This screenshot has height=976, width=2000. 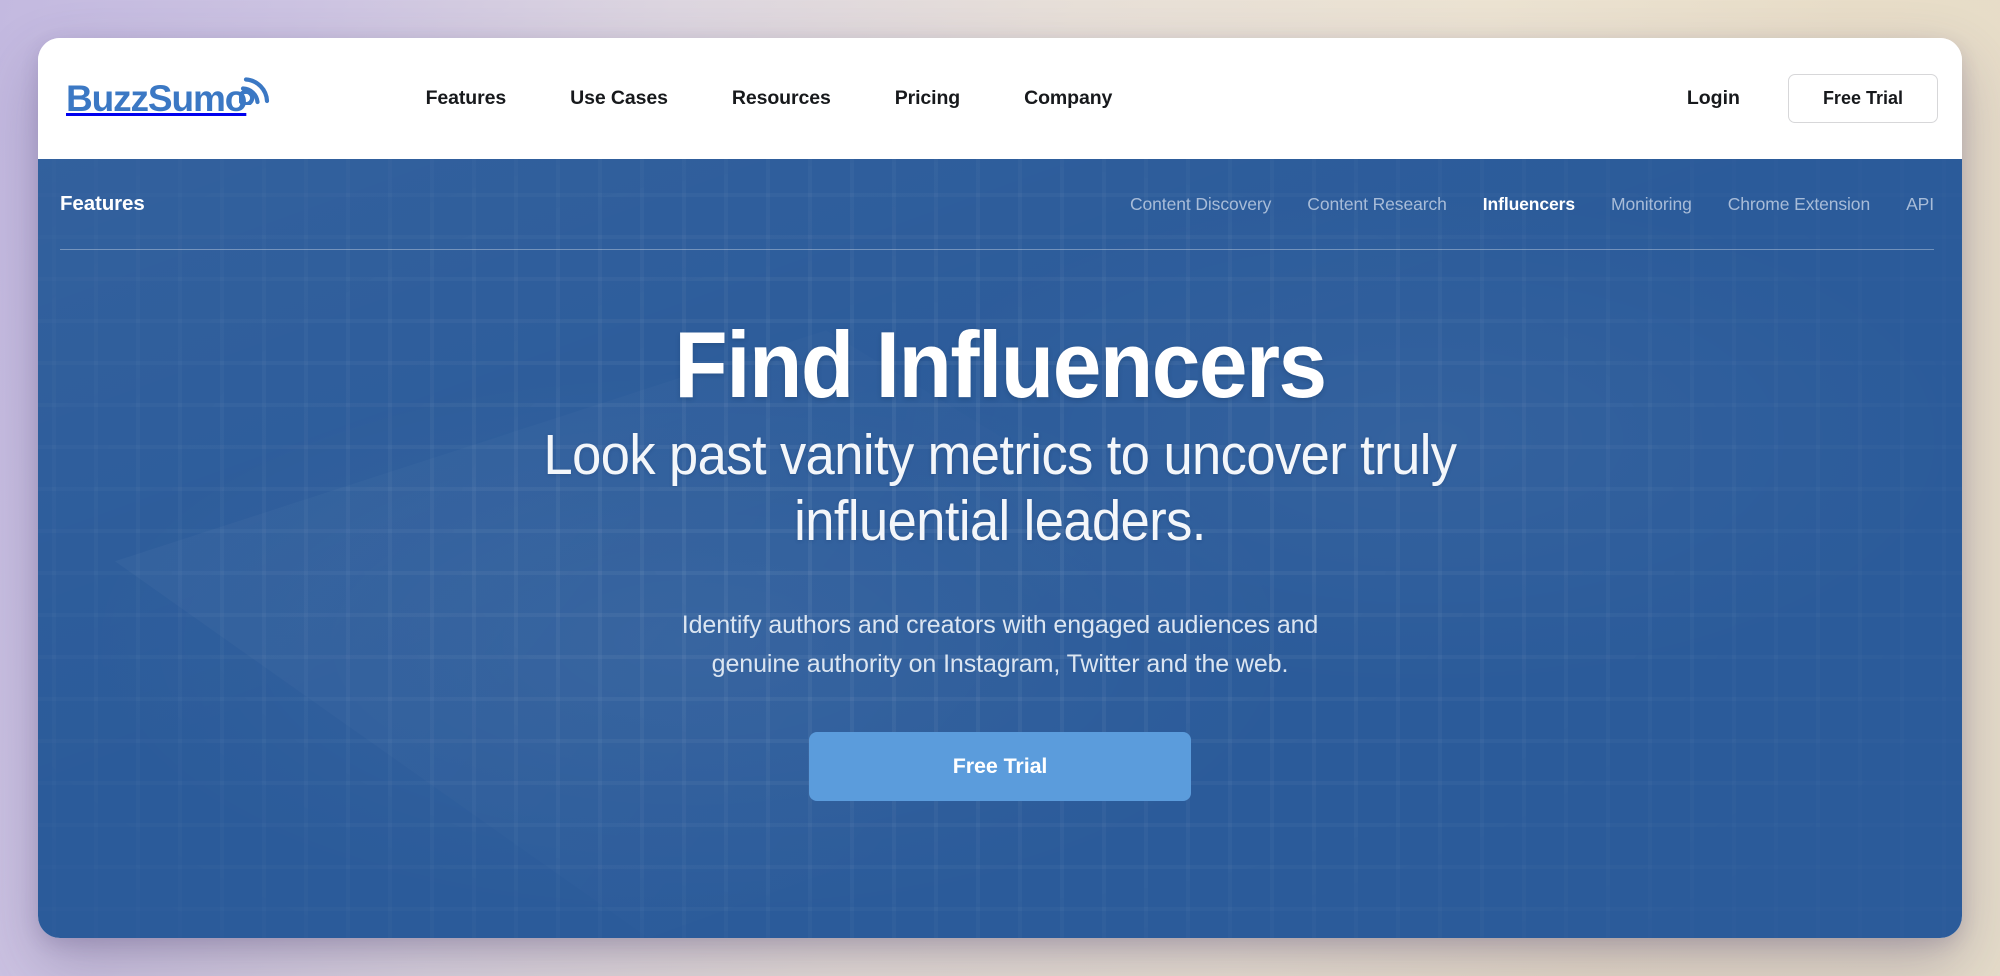 What do you see at coordinates (619, 98) in the screenshot?
I see `nav-item-use-cases: Use Cases` at bounding box center [619, 98].